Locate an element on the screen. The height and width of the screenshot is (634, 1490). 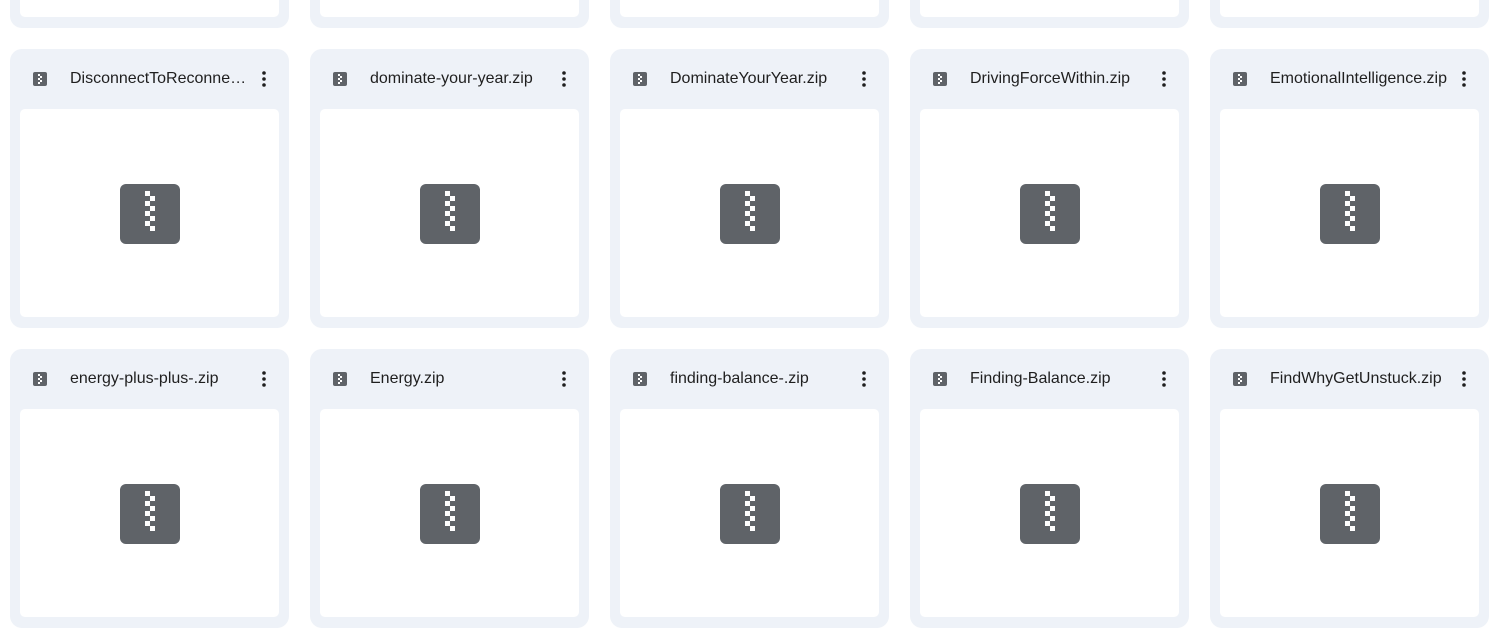
file-name: Finding-Balance.zip is located at coordinates (1040, 378).